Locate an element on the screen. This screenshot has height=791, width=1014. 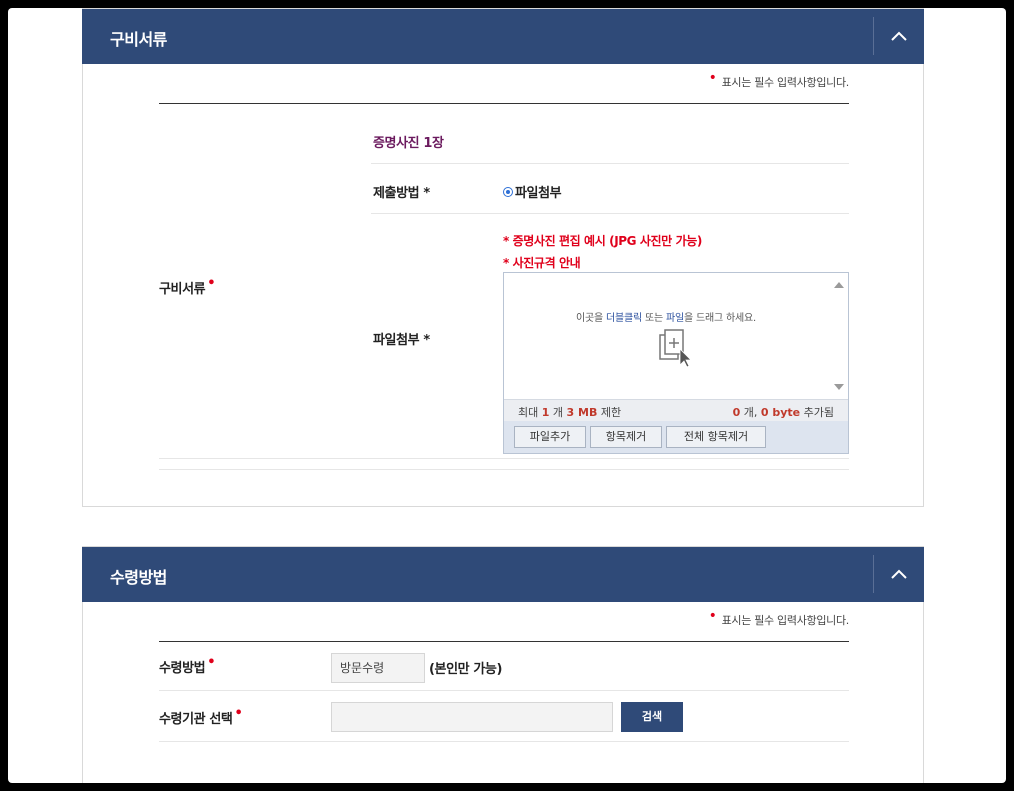
uploader-button-bar: 파일추가 항목제거 전체 항목제거 is located at coordinates (676, 437).